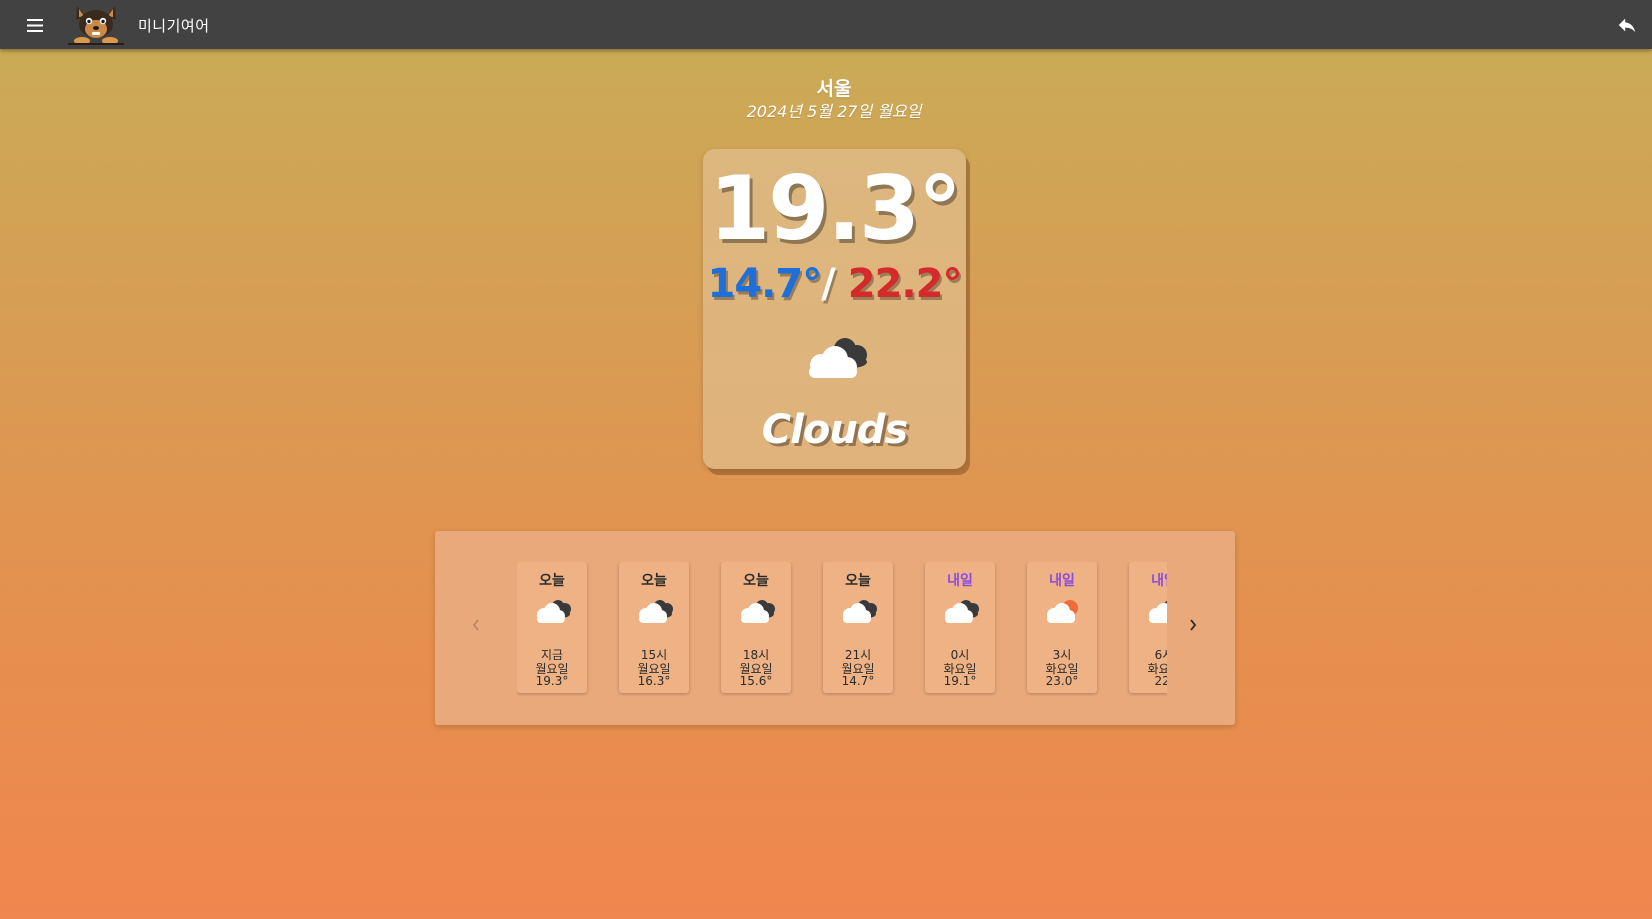 This screenshot has width=1652, height=919. What do you see at coordinates (1062, 611) in the screenshot?
I see `partly-sunny-icon` at bounding box center [1062, 611].